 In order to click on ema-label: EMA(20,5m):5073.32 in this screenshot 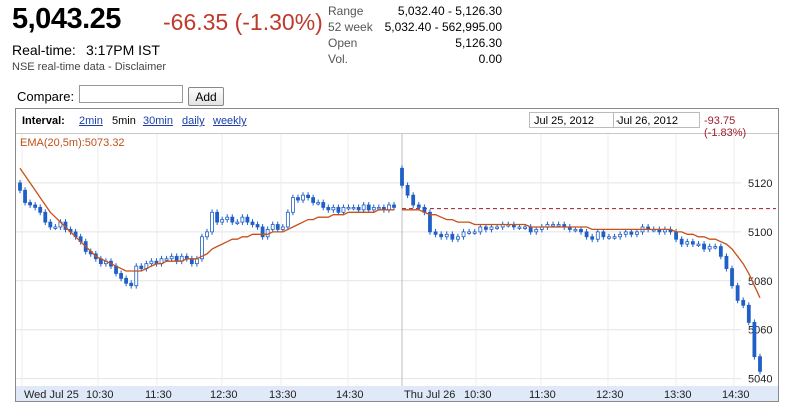, I will do `click(72, 143)`.